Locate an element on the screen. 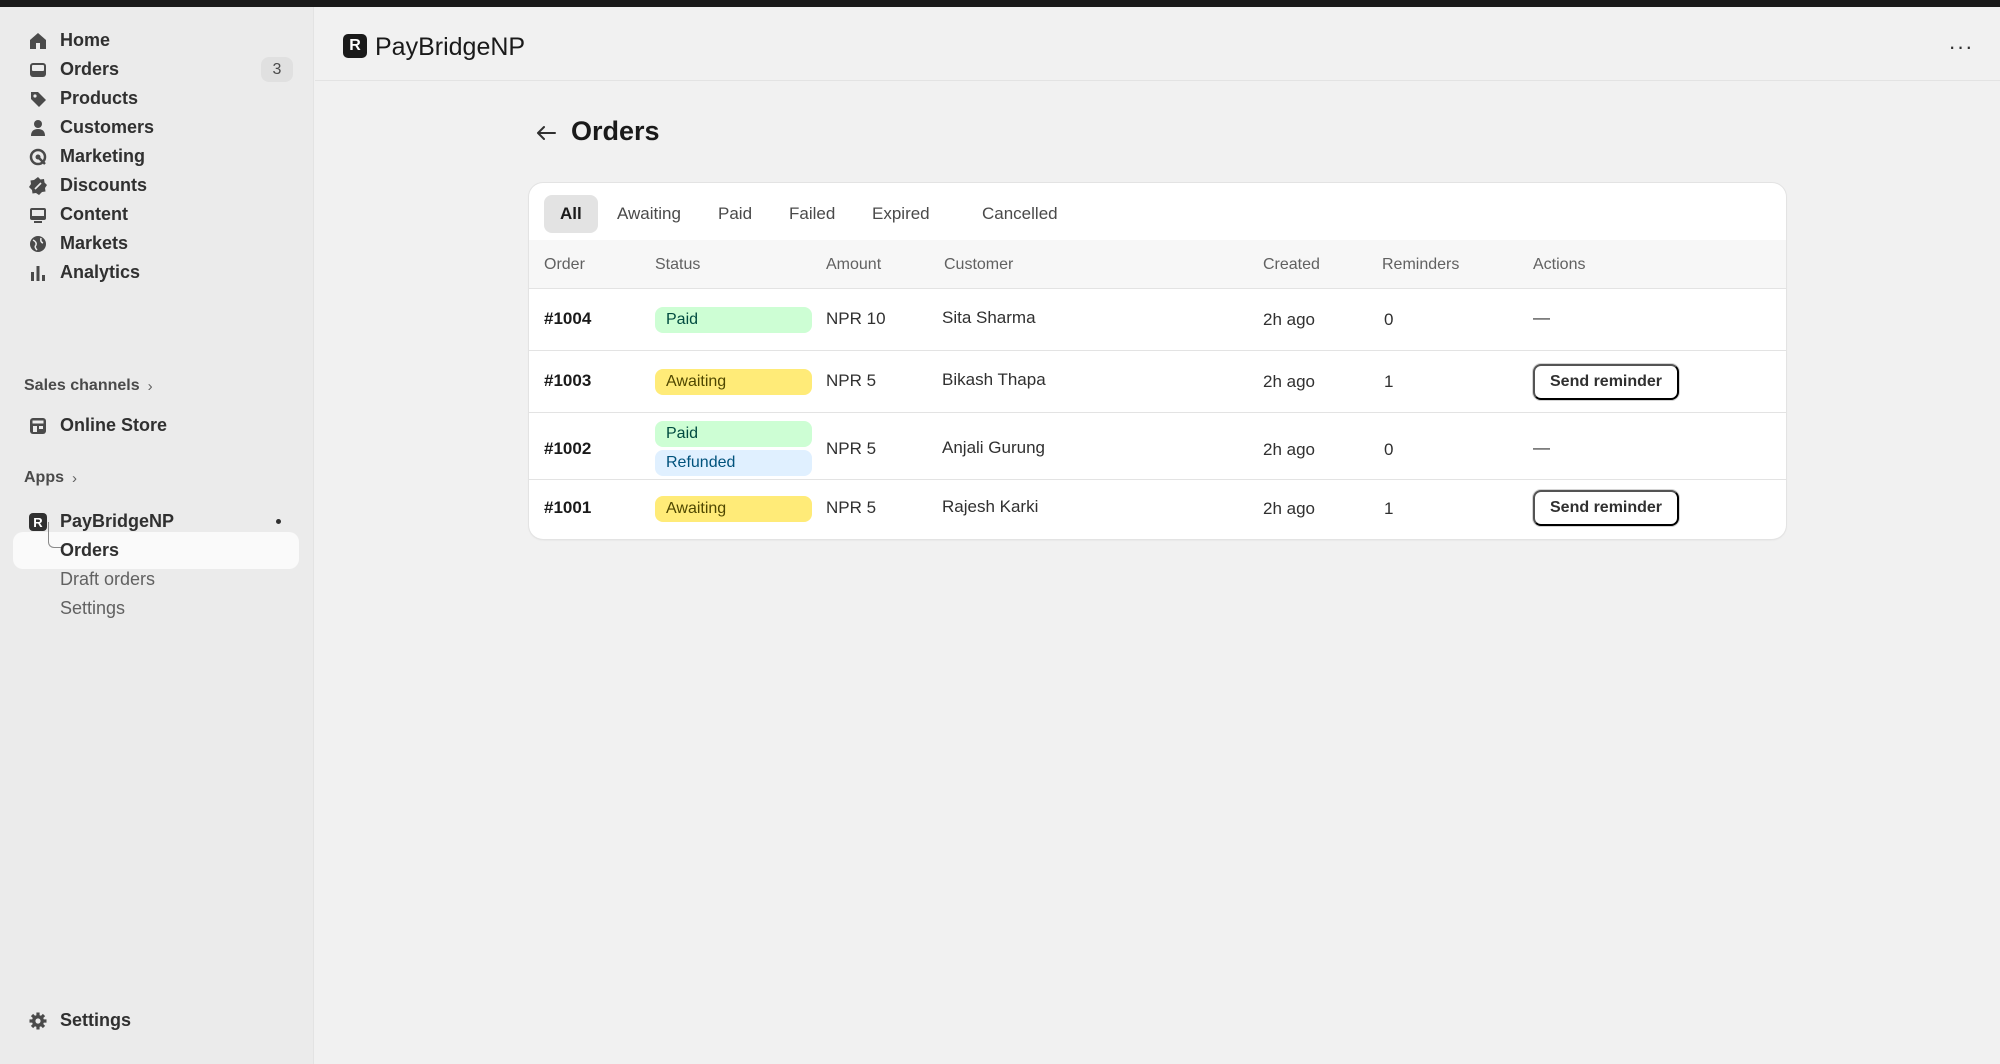 Image resolution: width=2000 pixels, height=1064 pixels. tab-expired: Expired is located at coordinates (901, 214).